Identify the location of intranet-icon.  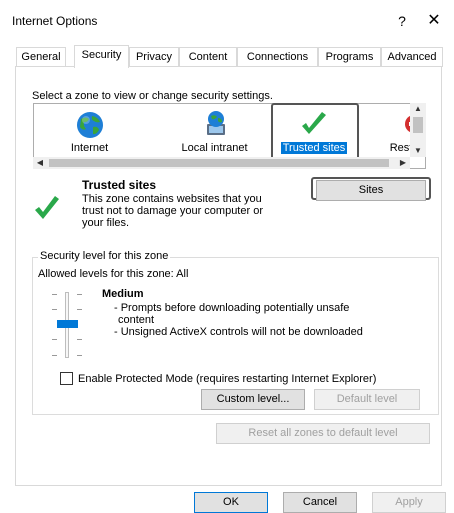
(215, 123).